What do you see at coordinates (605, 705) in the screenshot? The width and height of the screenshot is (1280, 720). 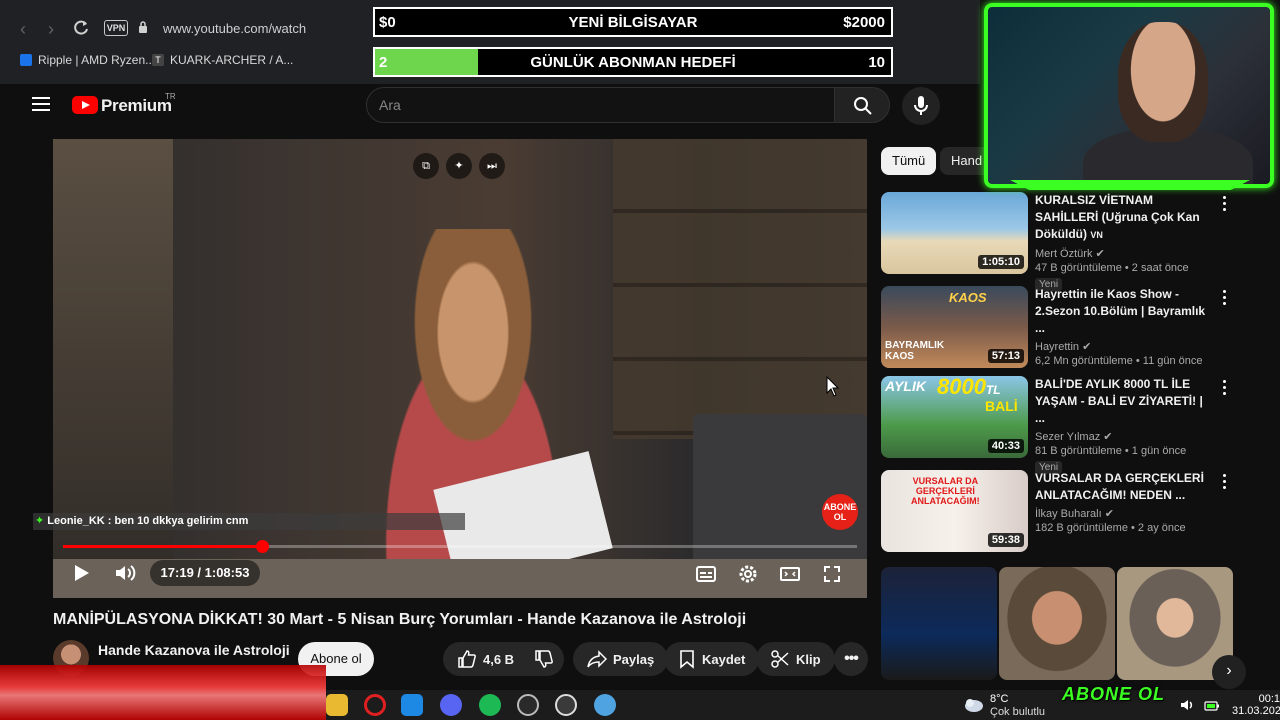 I see `app-icon` at bounding box center [605, 705].